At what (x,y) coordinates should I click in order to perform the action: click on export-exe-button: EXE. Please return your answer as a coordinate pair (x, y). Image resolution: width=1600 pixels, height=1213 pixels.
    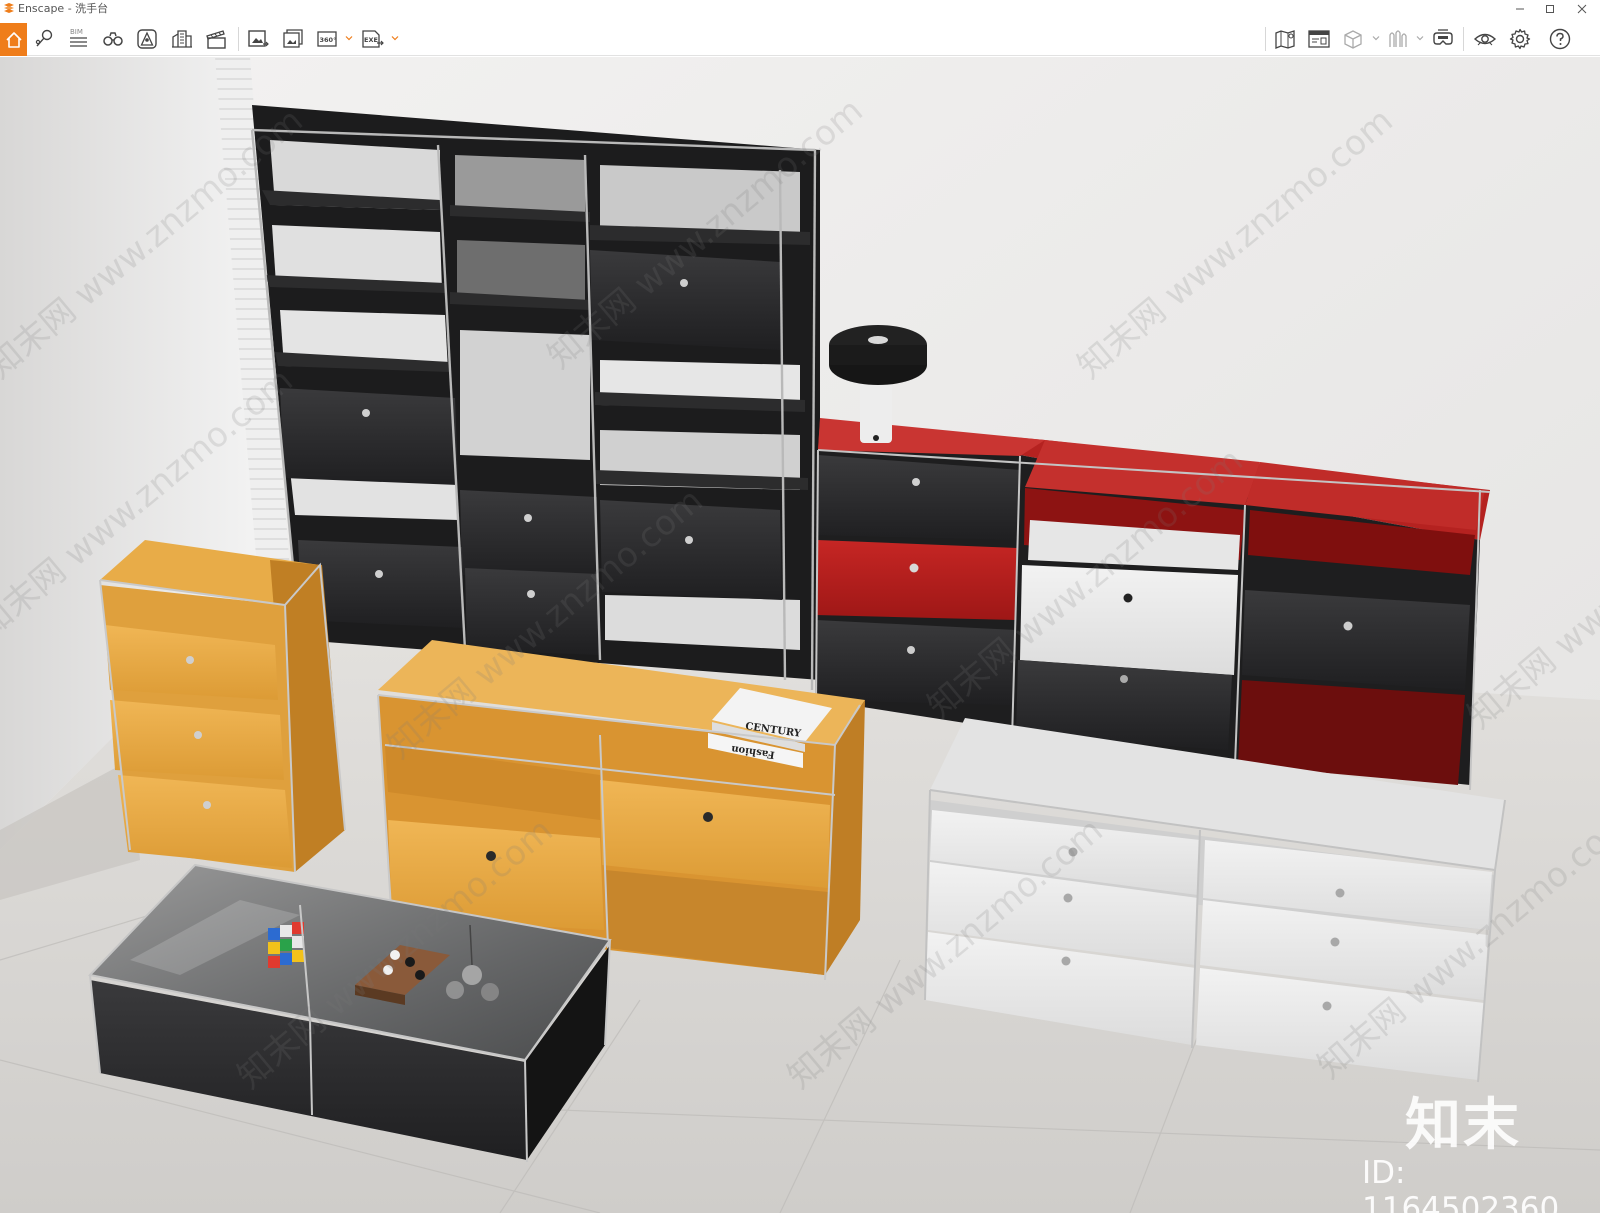
    Looking at the image, I should click on (372, 39).